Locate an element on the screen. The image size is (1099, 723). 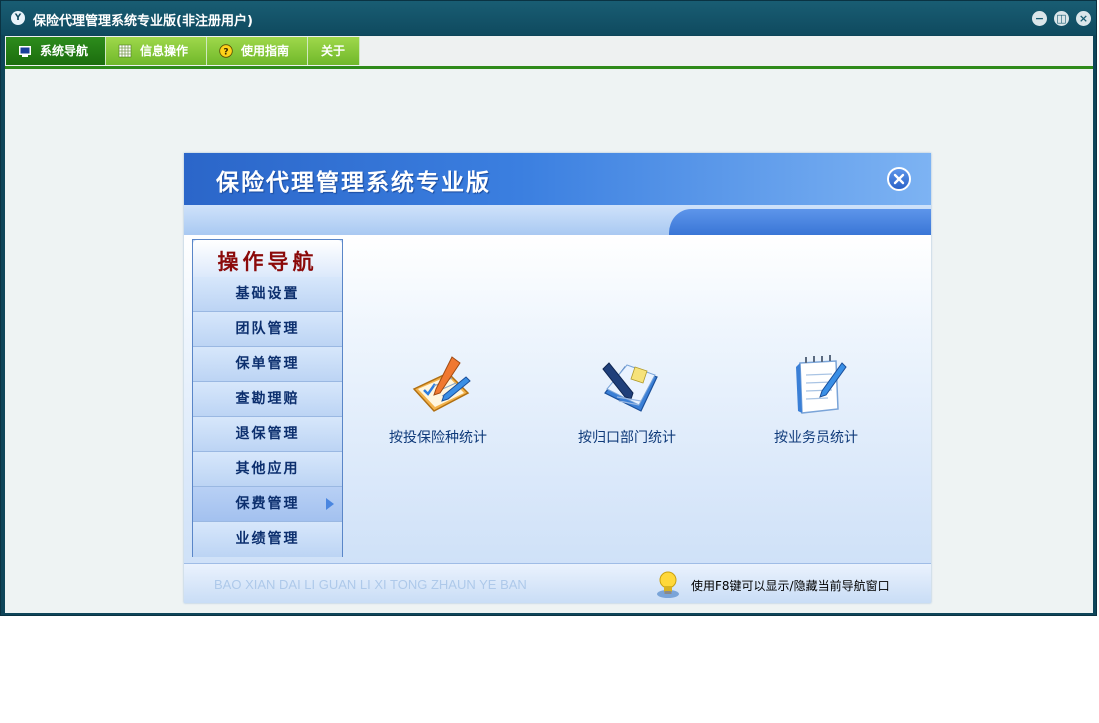
minimize-icon: − is located at coordinates (1039, 18).